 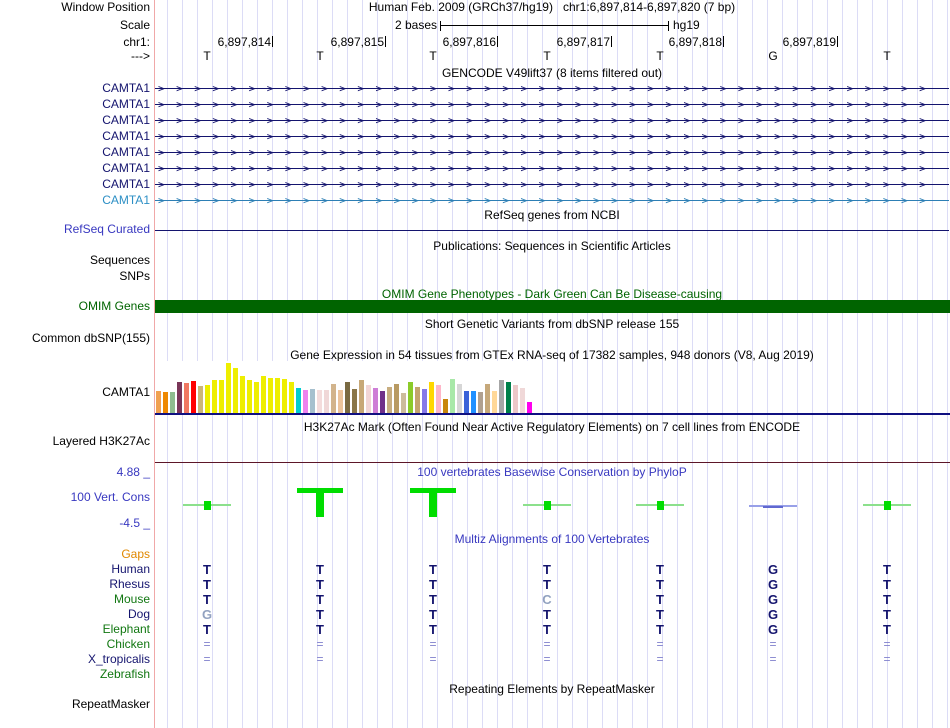 I want to click on left-label-dog: Dog, so click(x=75, y=614).